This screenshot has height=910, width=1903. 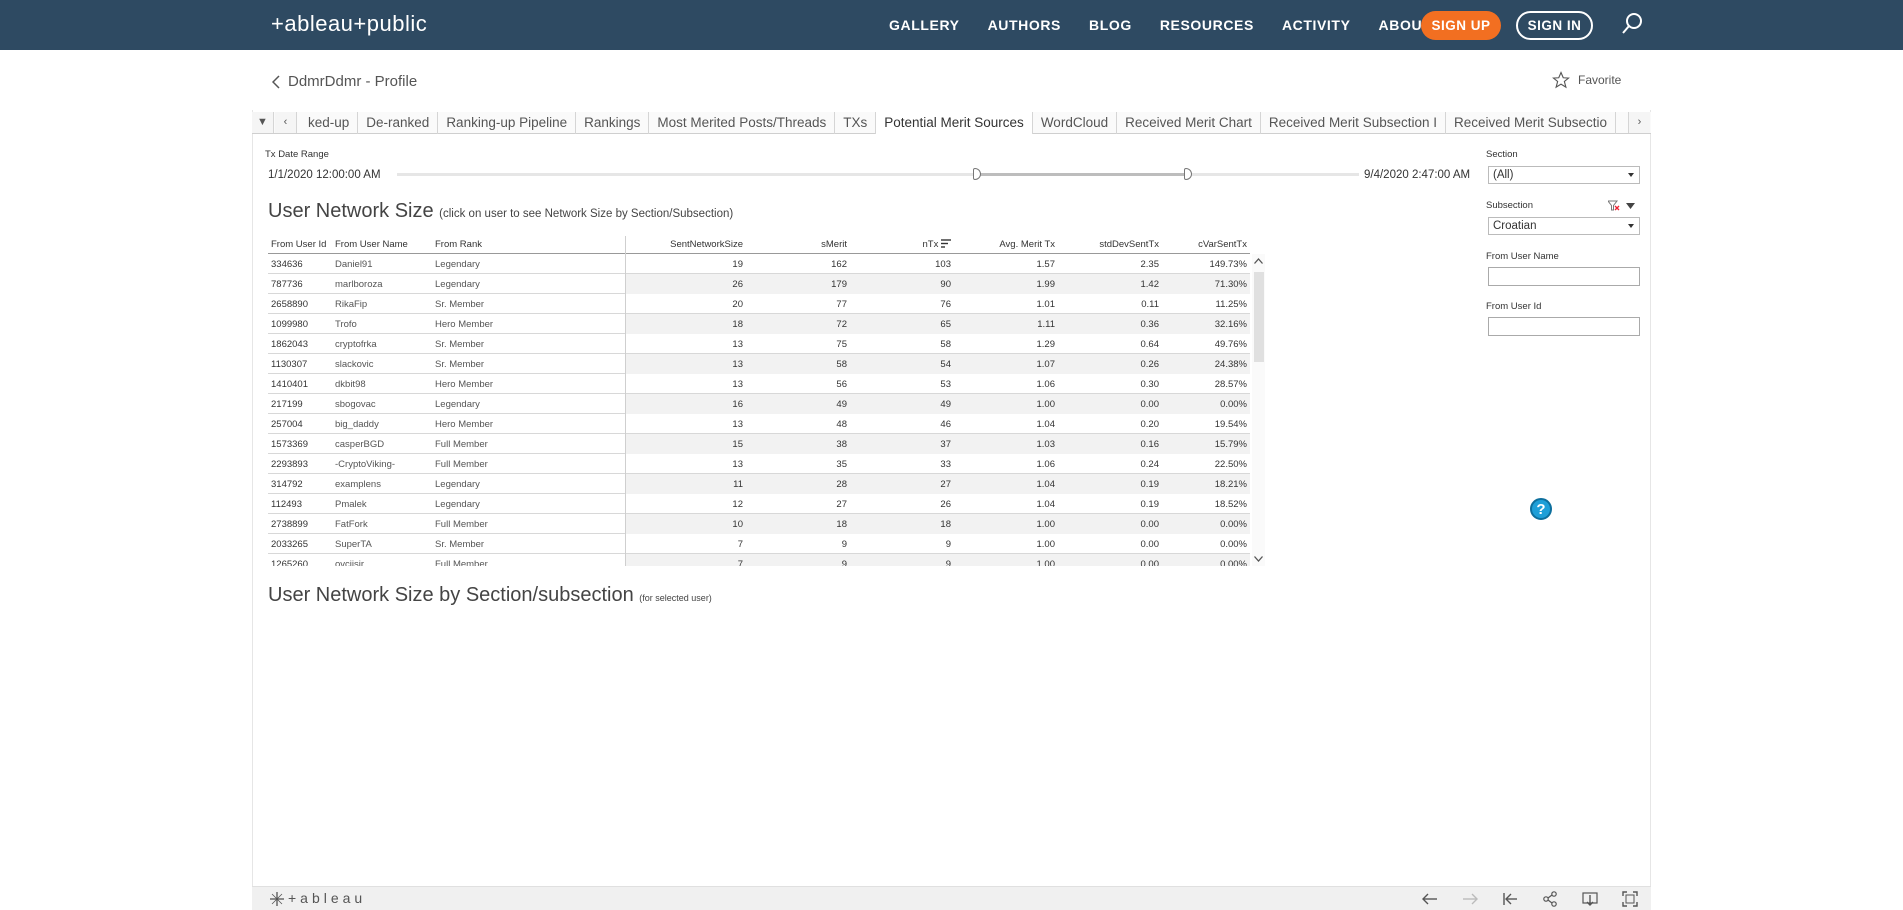 What do you see at coordinates (742, 123) in the screenshot?
I see `tab-most-merited-posts: Most Merited Posts/Threads` at bounding box center [742, 123].